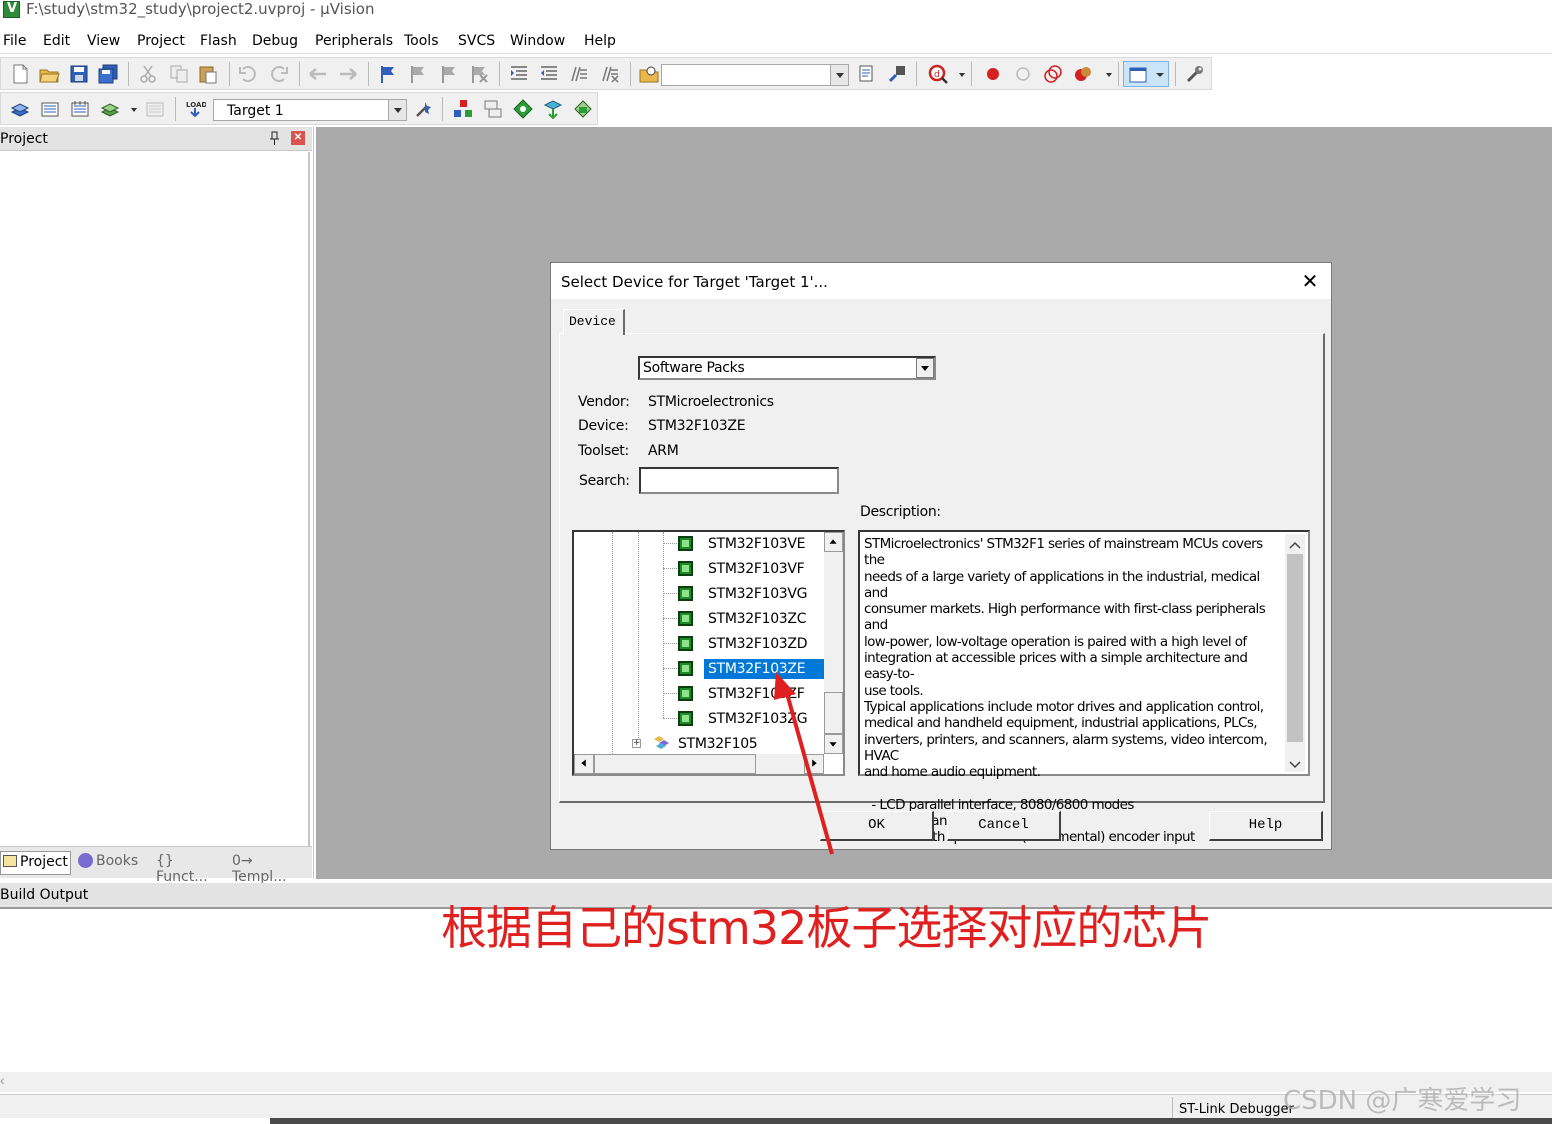 Image resolution: width=1552 pixels, height=1124 pixels. I want to click on pin-icon, so click(275, 138).